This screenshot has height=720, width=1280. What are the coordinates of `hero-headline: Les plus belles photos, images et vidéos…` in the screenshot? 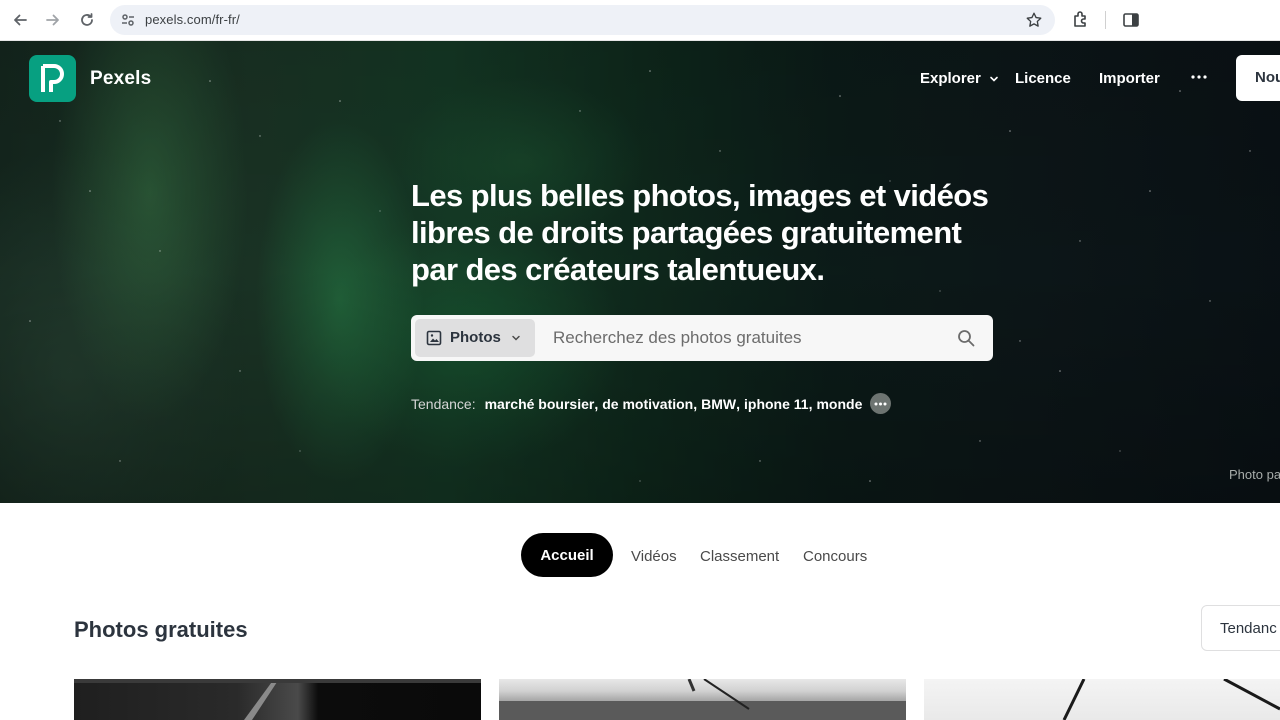 It's located at (700, 232).